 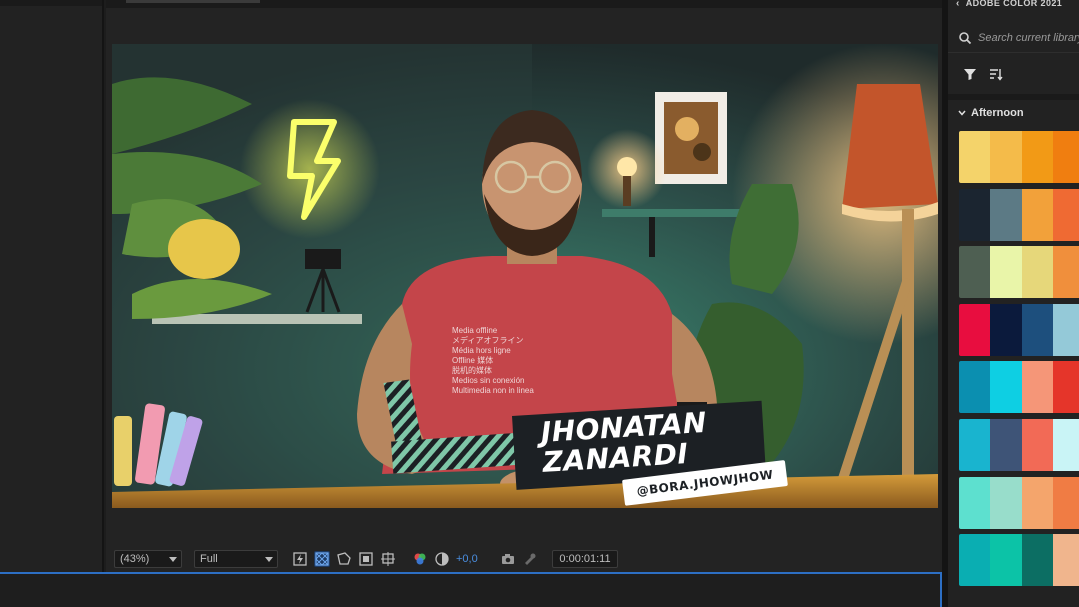 I want to click on reset-exposure-icon, so click(x=442, y=559).